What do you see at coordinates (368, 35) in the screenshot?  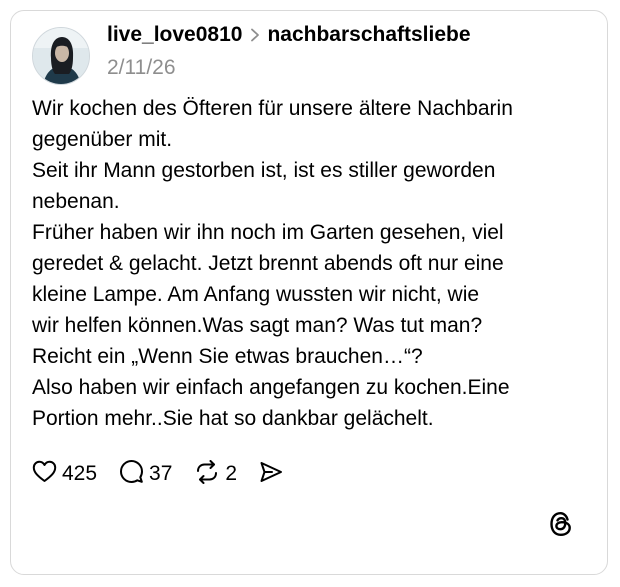 I see `community-link: nachbarschaftsliebe` at bounding box center [368, 35].